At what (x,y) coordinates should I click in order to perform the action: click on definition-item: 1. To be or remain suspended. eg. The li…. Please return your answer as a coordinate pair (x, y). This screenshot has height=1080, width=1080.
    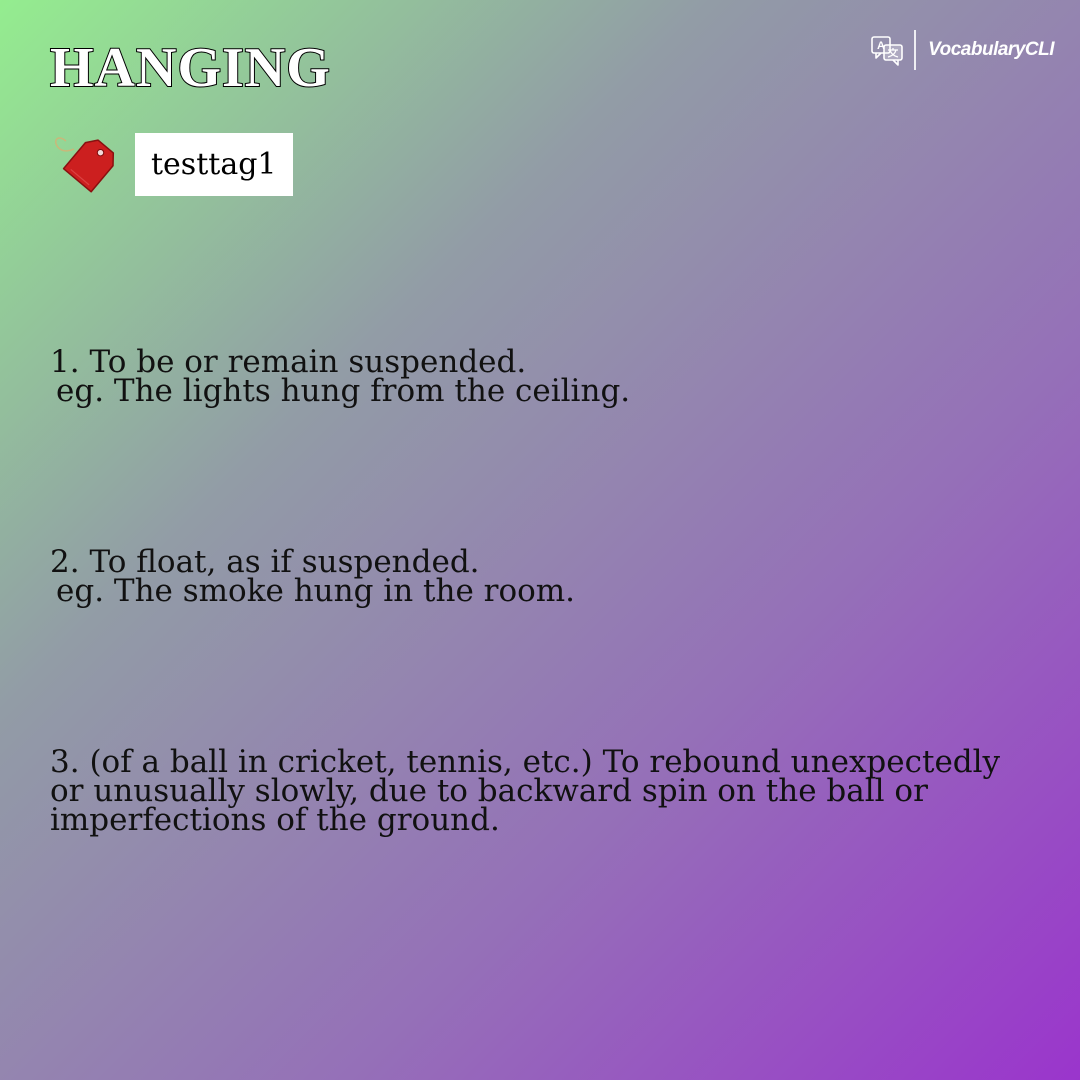
    Looking at the image, I should click on (530, 378).